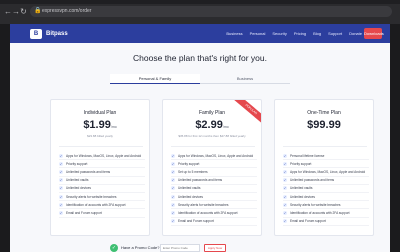  Describe the element at coordinates (200, 12) in the screenshot. I see `browser-toolbar: ← → ↻ 🔒 expressvpn.com/order` at that location.